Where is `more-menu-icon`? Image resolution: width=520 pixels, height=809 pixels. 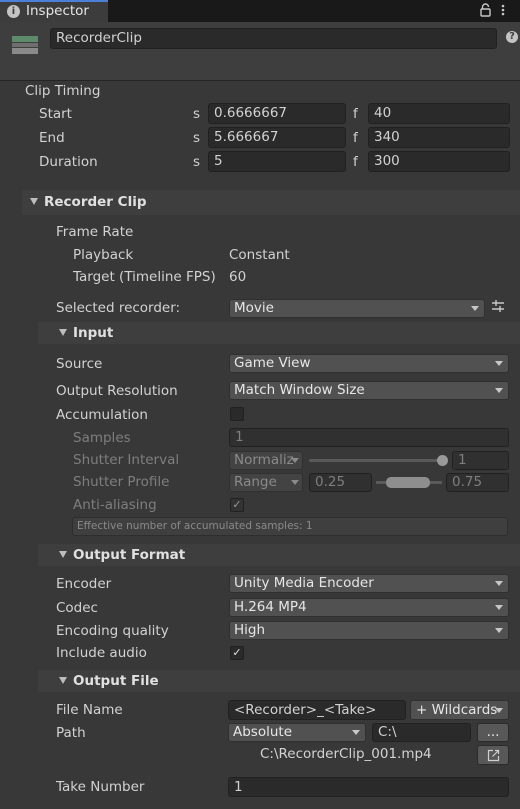 more-menu-icon is located at coordinates (503, 10).